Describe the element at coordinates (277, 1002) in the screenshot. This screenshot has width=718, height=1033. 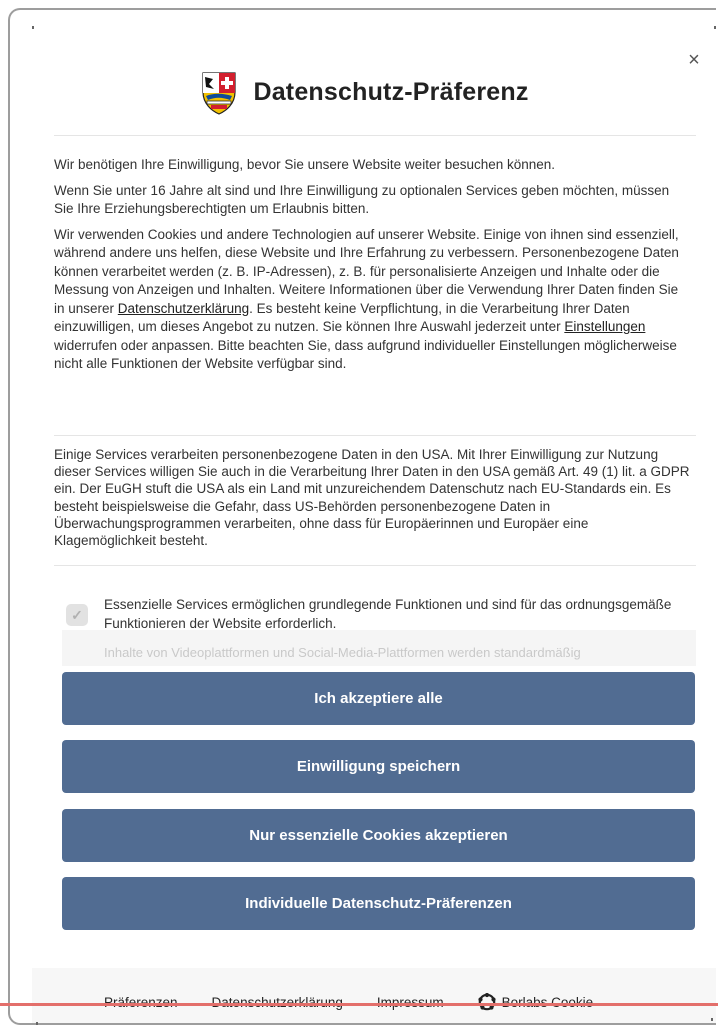
I see `footer-privacy-link: Datenschutzerklärung` at that location.